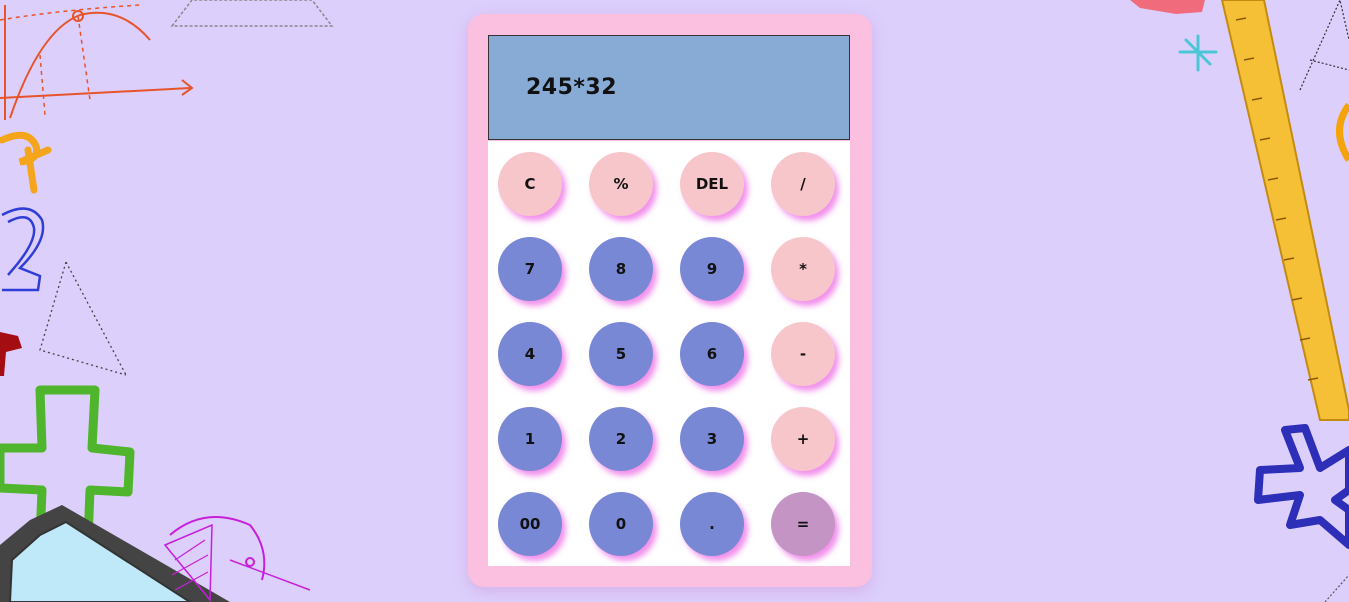 This screenshot has height=602, width=1349. Describe the element at coordinates (621, 524) in the screenshot. I see `digit-0-button: 0` at that location.